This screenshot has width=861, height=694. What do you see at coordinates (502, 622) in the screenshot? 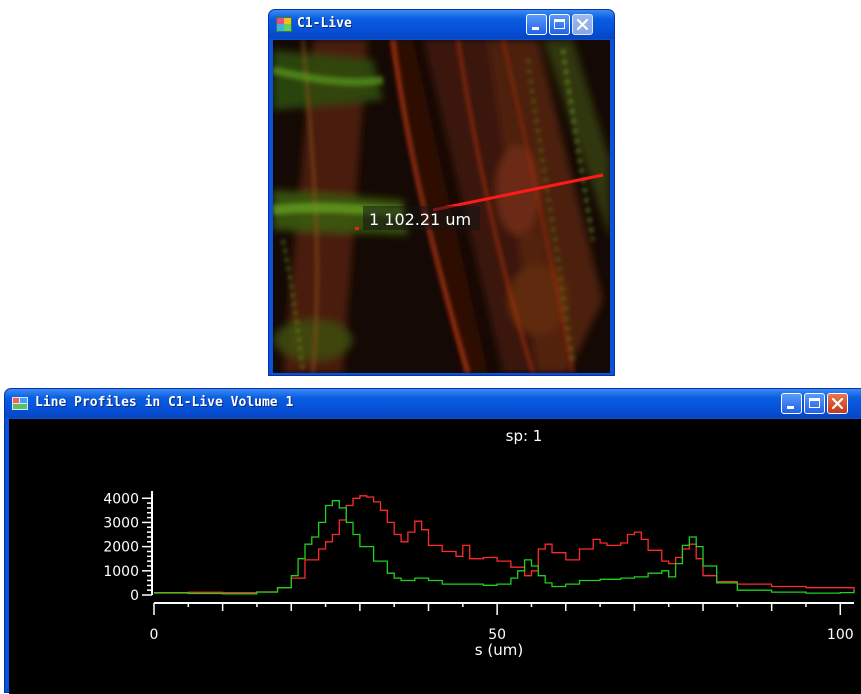
I see `x-axis: 0 50 100` at bounding box center [502, 622].